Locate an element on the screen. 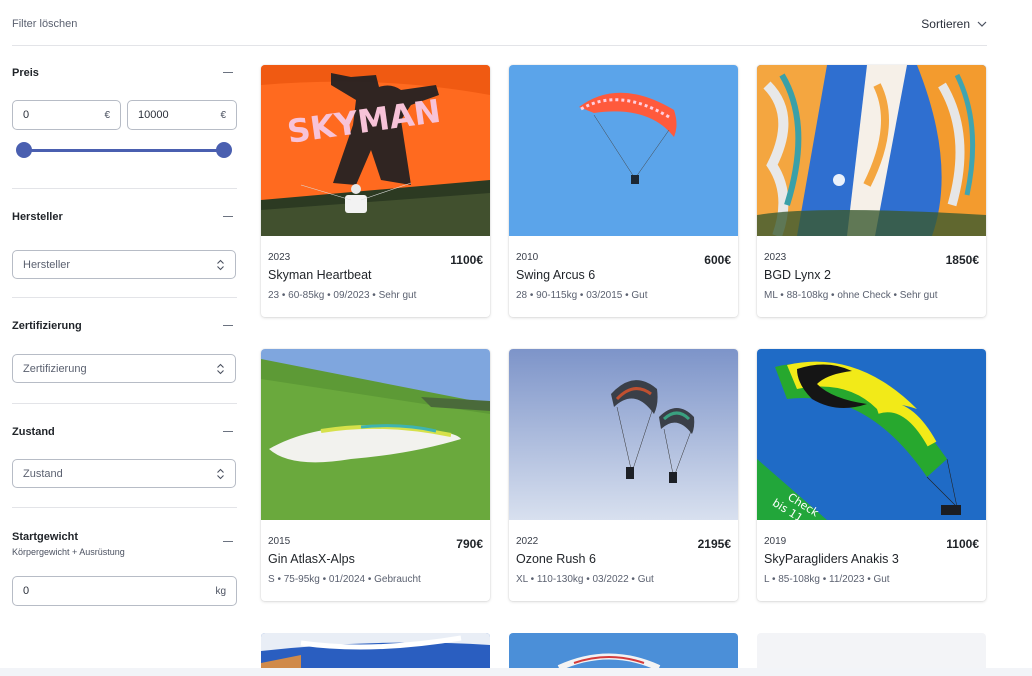 Image resolution: width=1032 pixels, height=676 pixels. listing-year: 2010 is located at coordinates (527, 257).